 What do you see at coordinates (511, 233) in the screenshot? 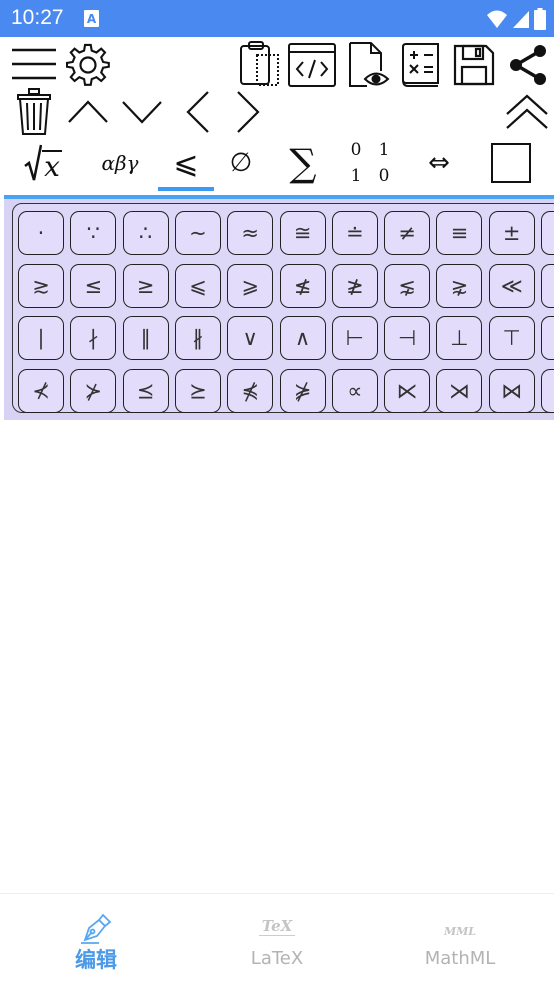
I see `symbol-key: ±` at bounding box center [511, 233].